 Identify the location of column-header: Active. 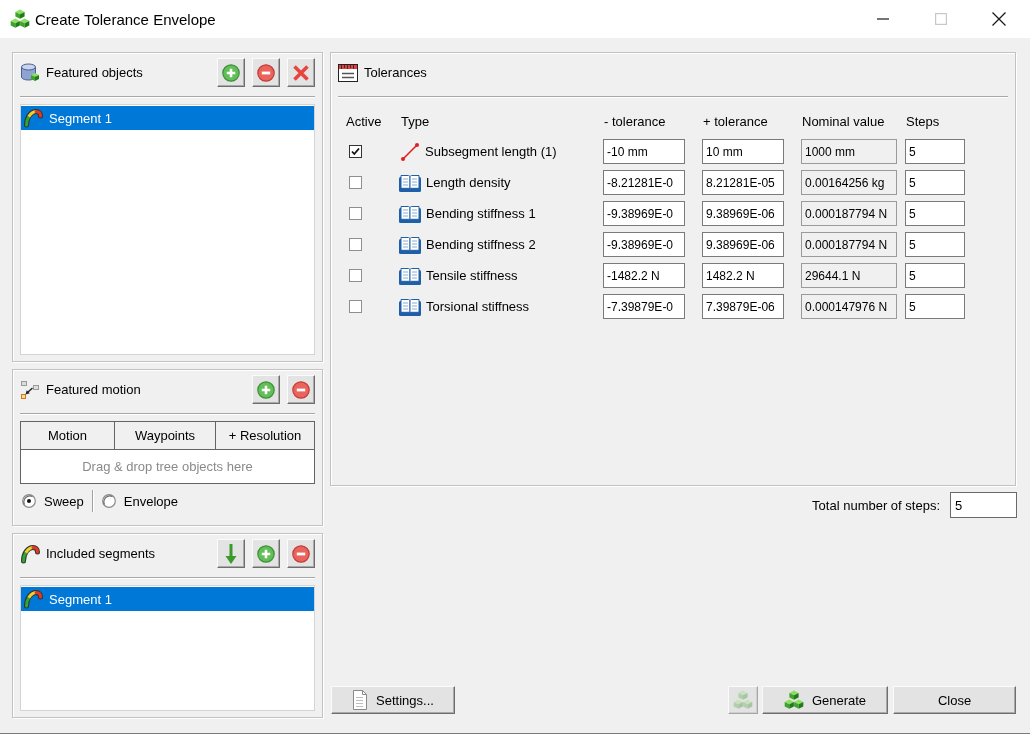
(364, 121).